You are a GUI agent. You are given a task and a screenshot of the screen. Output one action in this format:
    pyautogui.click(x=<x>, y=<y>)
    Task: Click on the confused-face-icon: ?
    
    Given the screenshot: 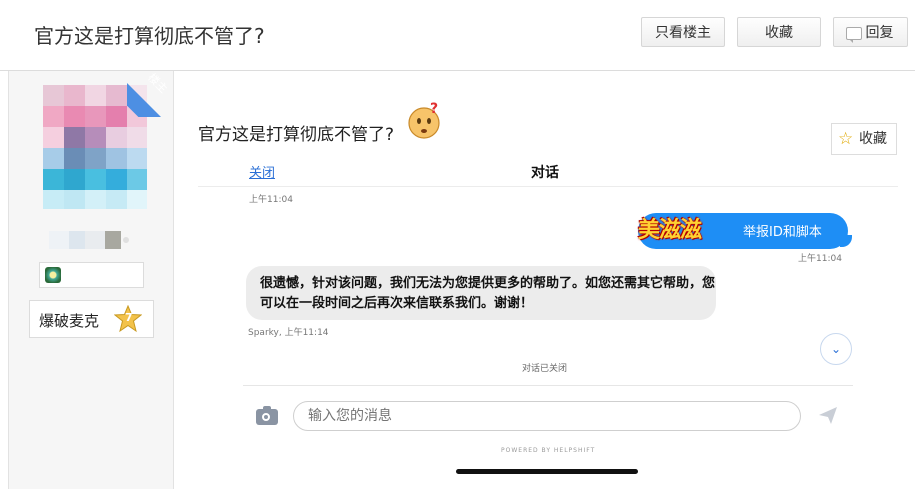 What is the action you would take?
    pyautogui.click(x=424, y=120)
    